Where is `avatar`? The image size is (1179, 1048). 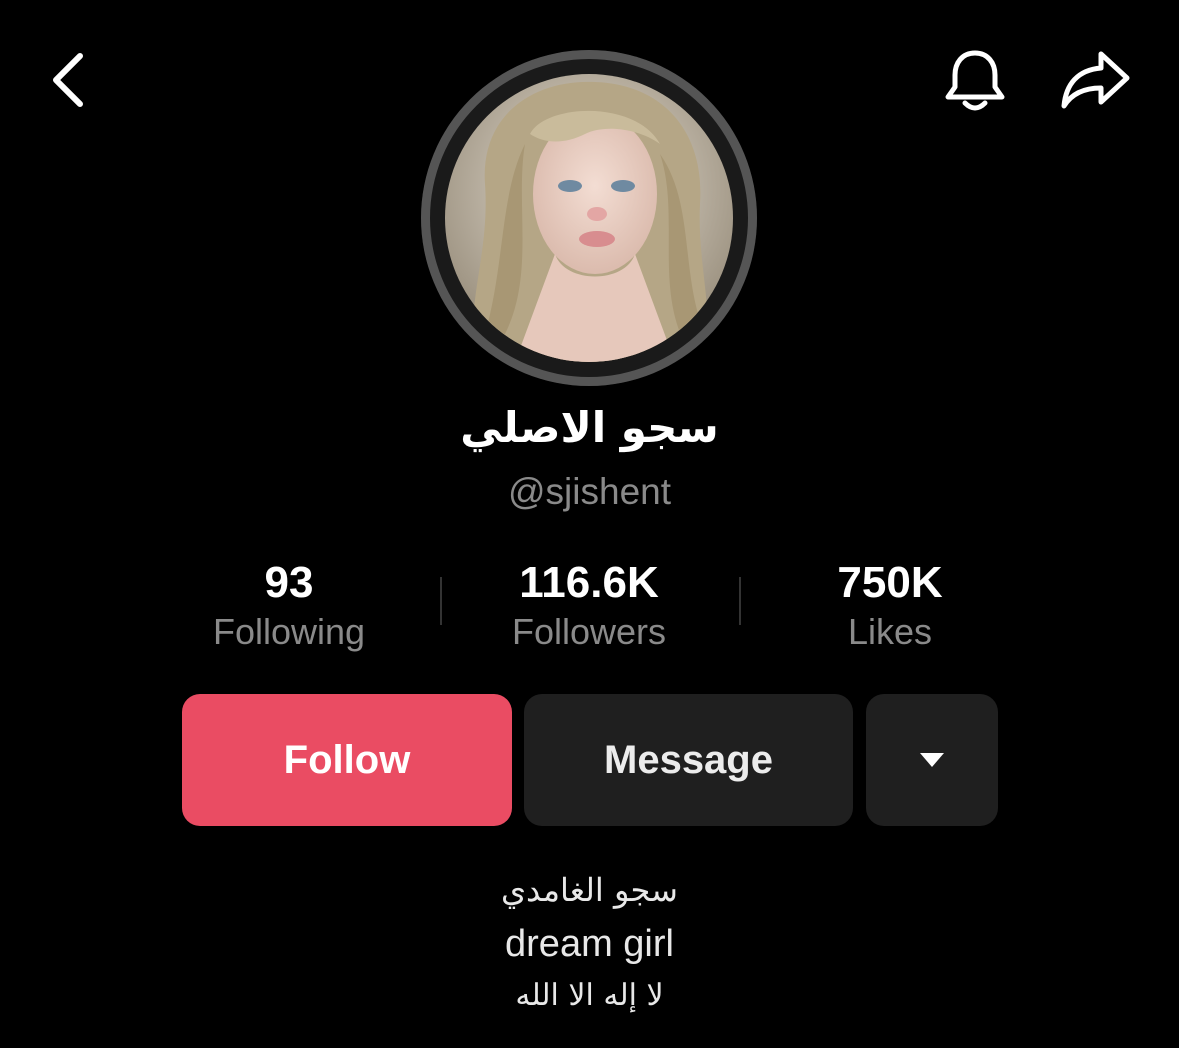
avatar is located at coordinates (589, 218).